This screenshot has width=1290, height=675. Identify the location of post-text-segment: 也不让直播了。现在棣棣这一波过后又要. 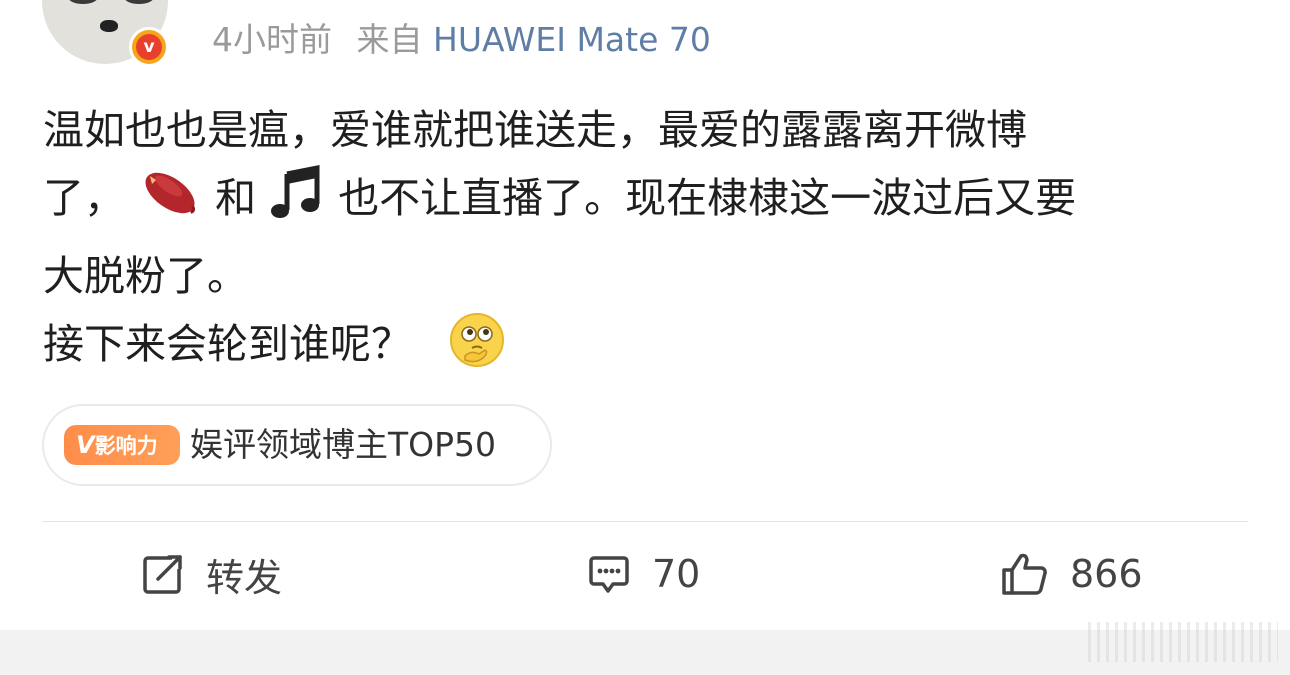
(707, 198).